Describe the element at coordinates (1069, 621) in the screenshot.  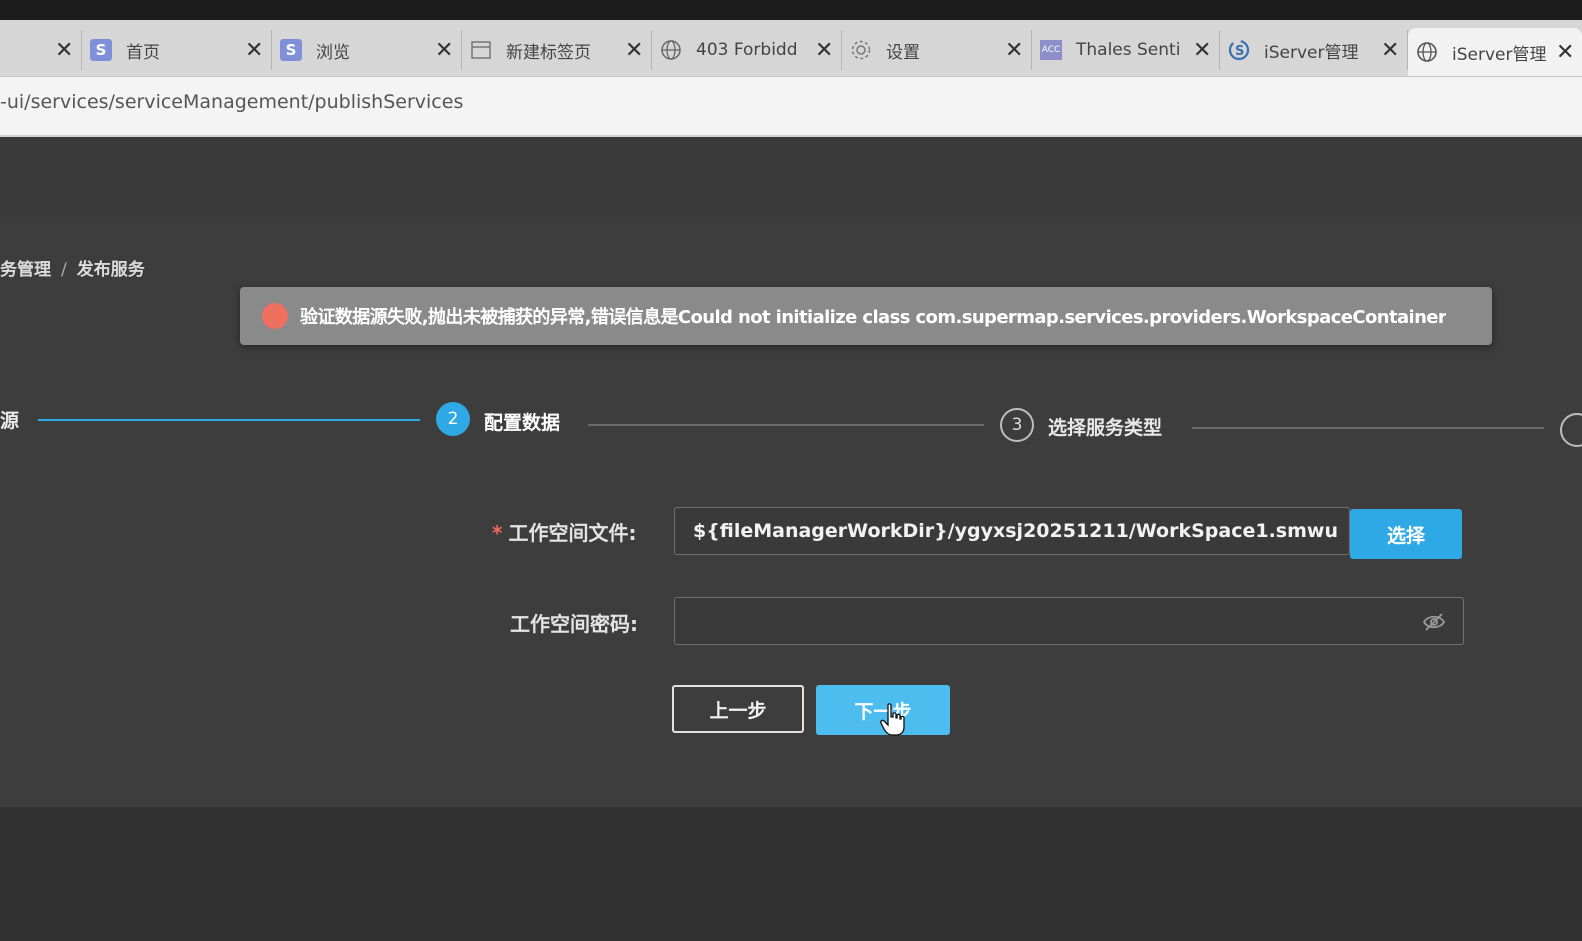
I see `workspace-password-input` at that location.